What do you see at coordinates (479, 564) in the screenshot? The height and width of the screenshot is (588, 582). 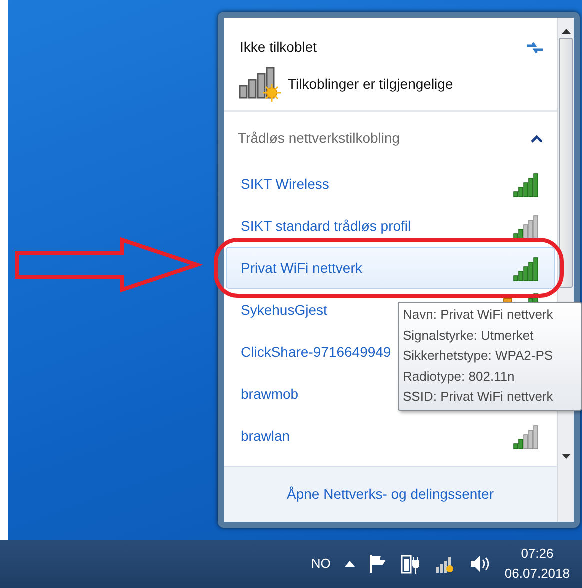 I see `speaker-icon` at bounding box center [479, 564].